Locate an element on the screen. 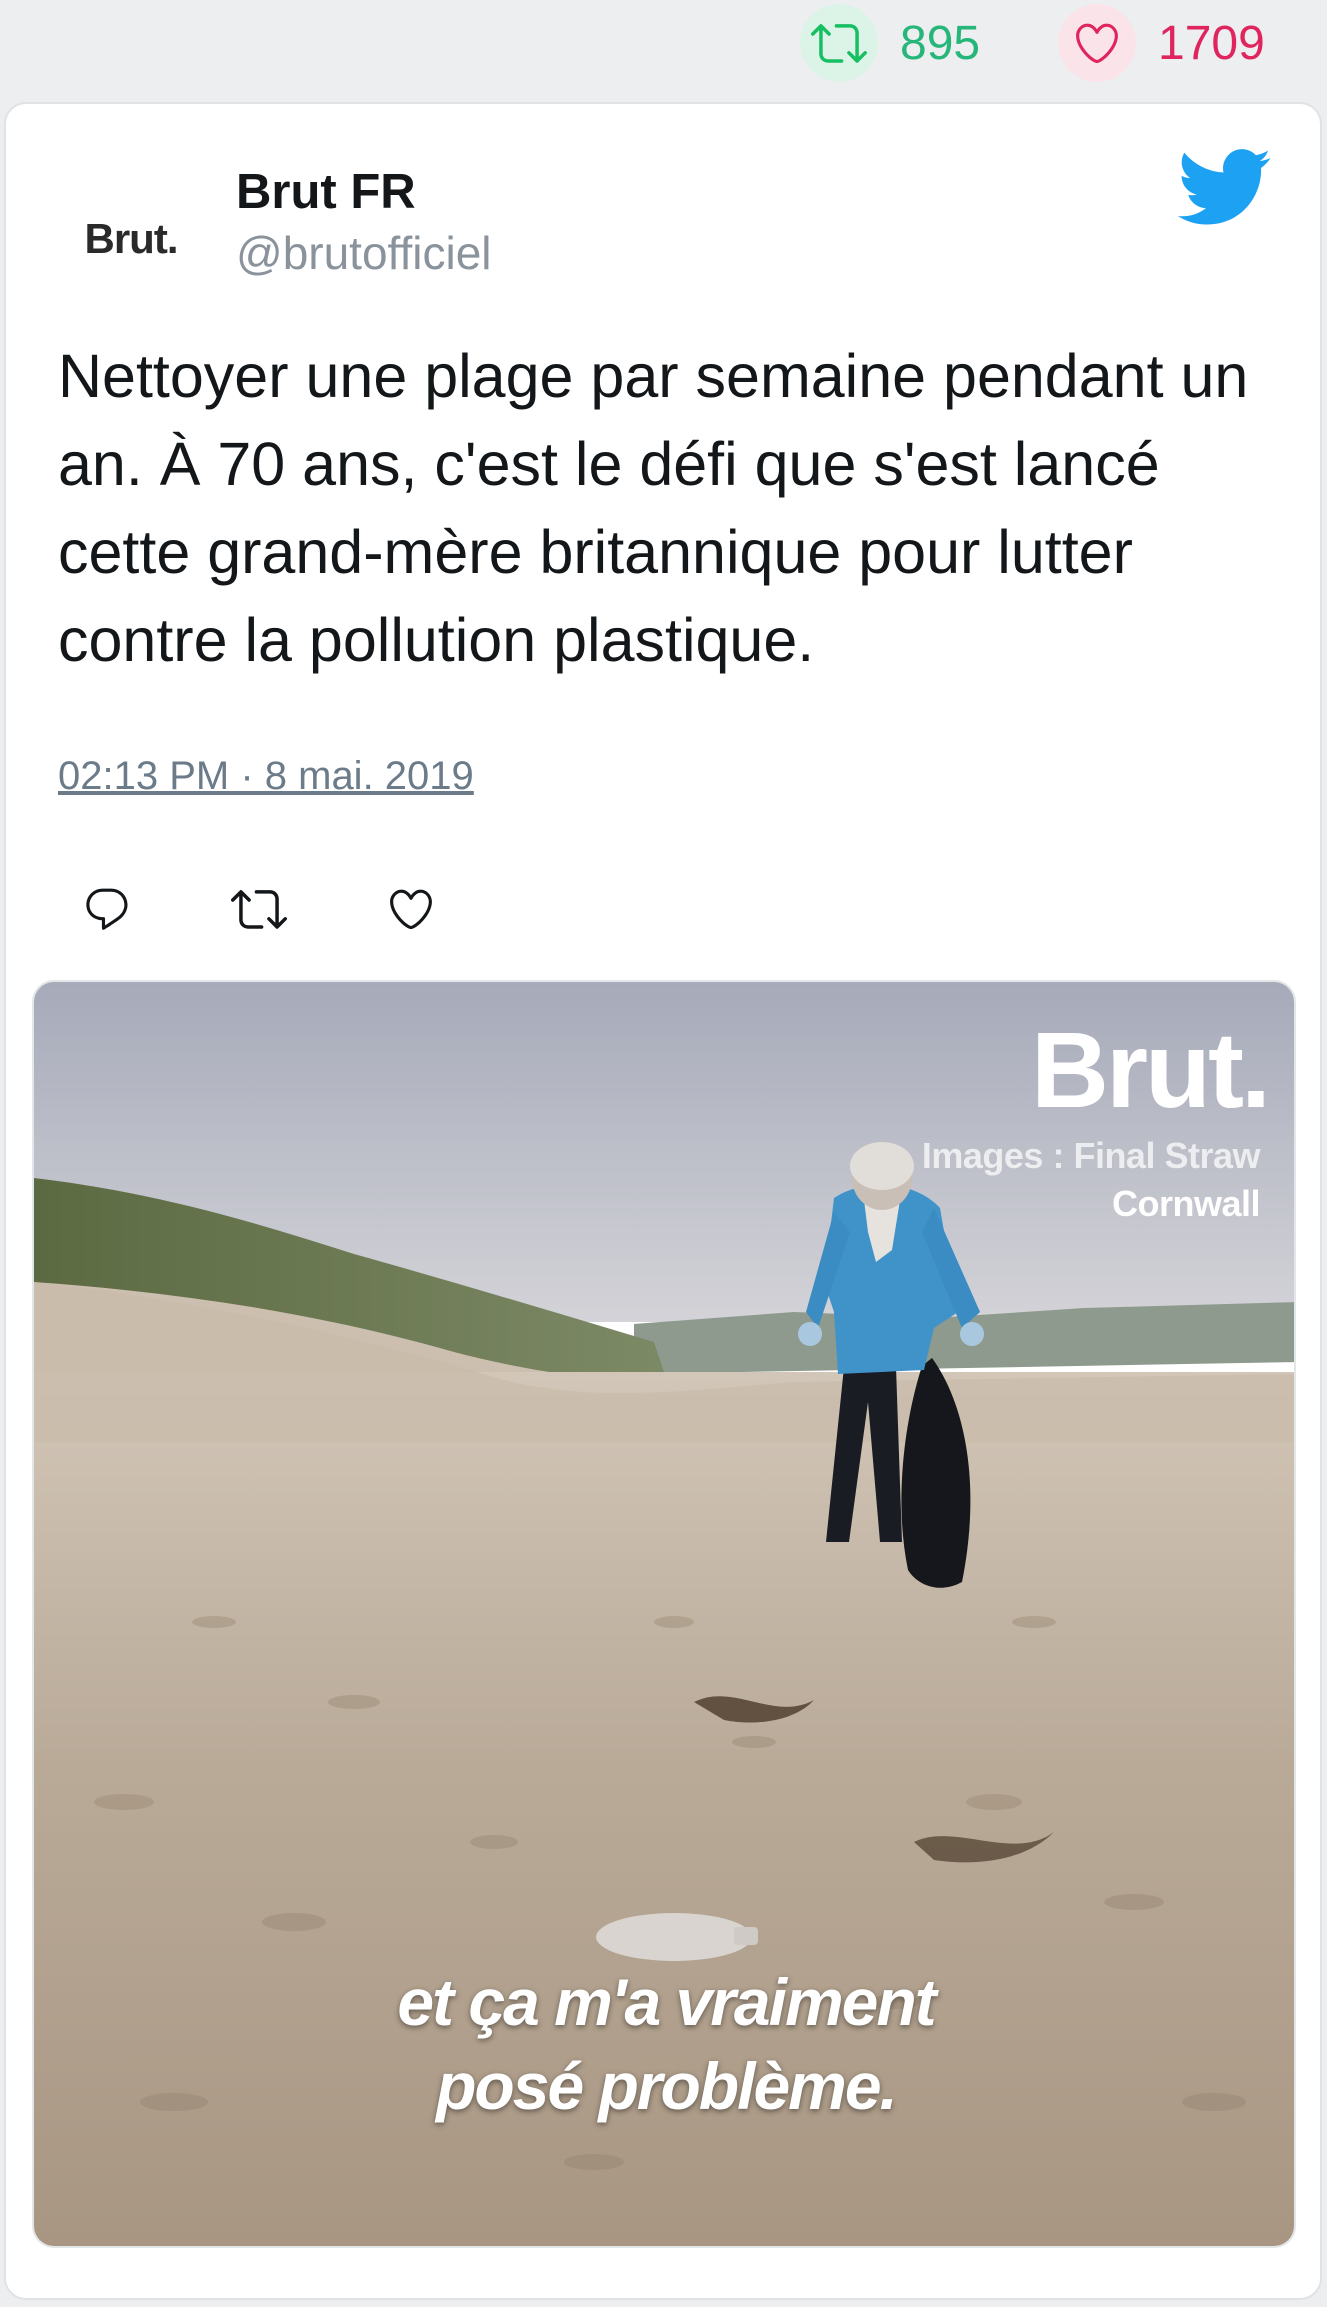  subtitle-line-2: posé problème. is located at coordinates (667, 2086).